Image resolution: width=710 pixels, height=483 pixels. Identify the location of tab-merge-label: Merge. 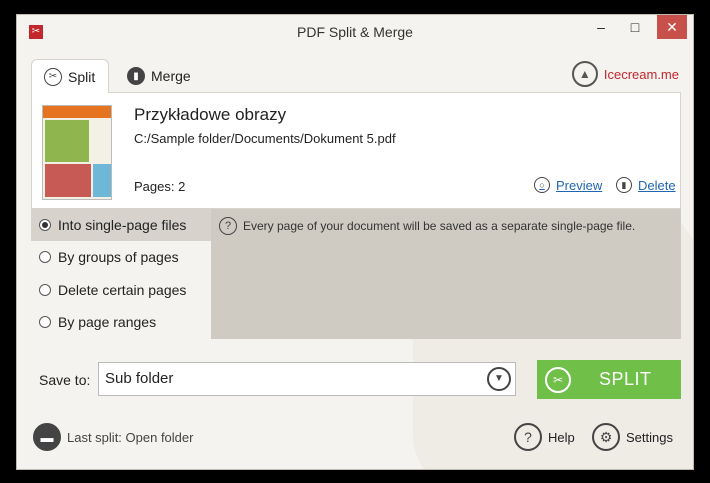
(171, 76).